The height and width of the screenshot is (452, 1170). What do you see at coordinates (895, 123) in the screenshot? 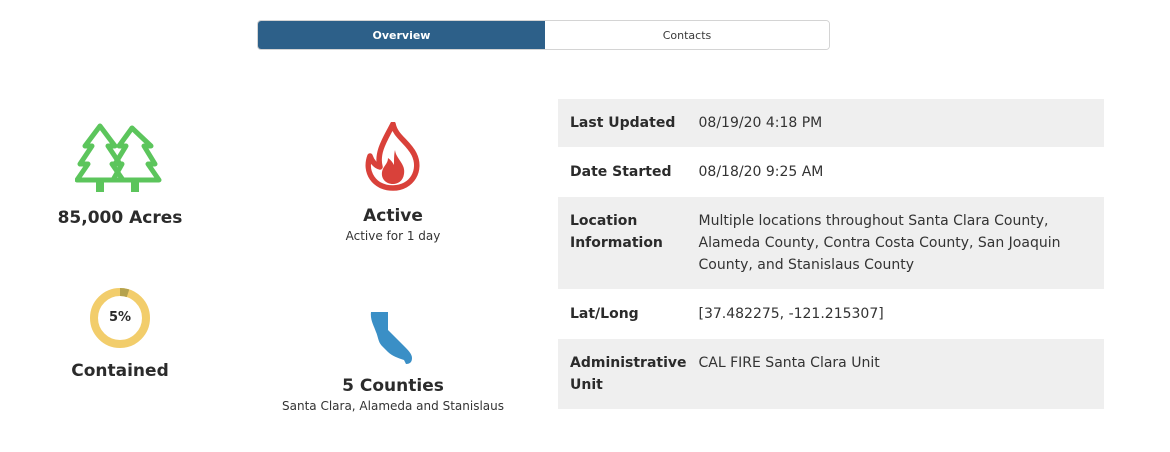
I see `info-value: 08/19/20 4:18 PM` at bounding box center [895, 123].